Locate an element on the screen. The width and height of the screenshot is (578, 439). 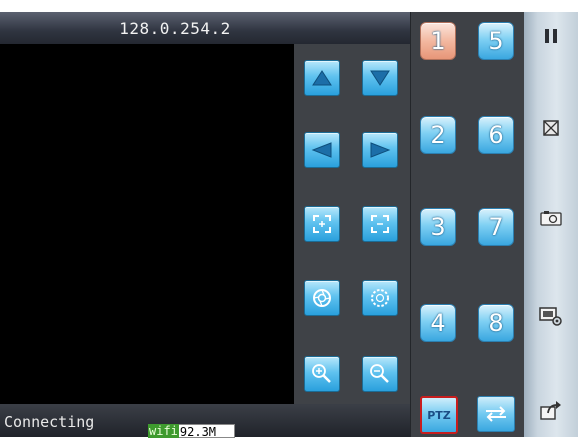
preset-label: 2 is located at coordinates (438, 135).